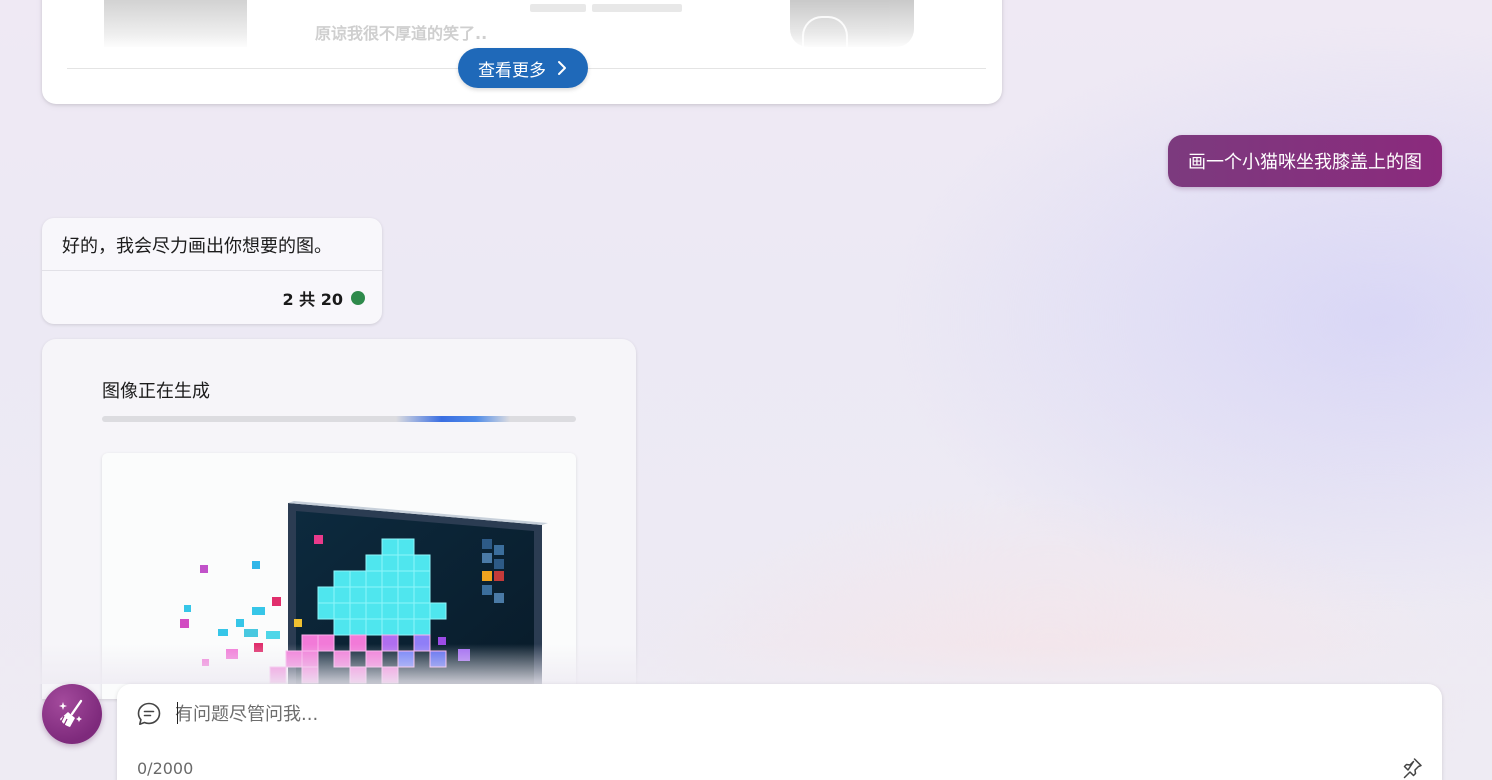 The height and width of the screenshot is (780, 1492). I want to click on progress-indicator, so click(452, 419).